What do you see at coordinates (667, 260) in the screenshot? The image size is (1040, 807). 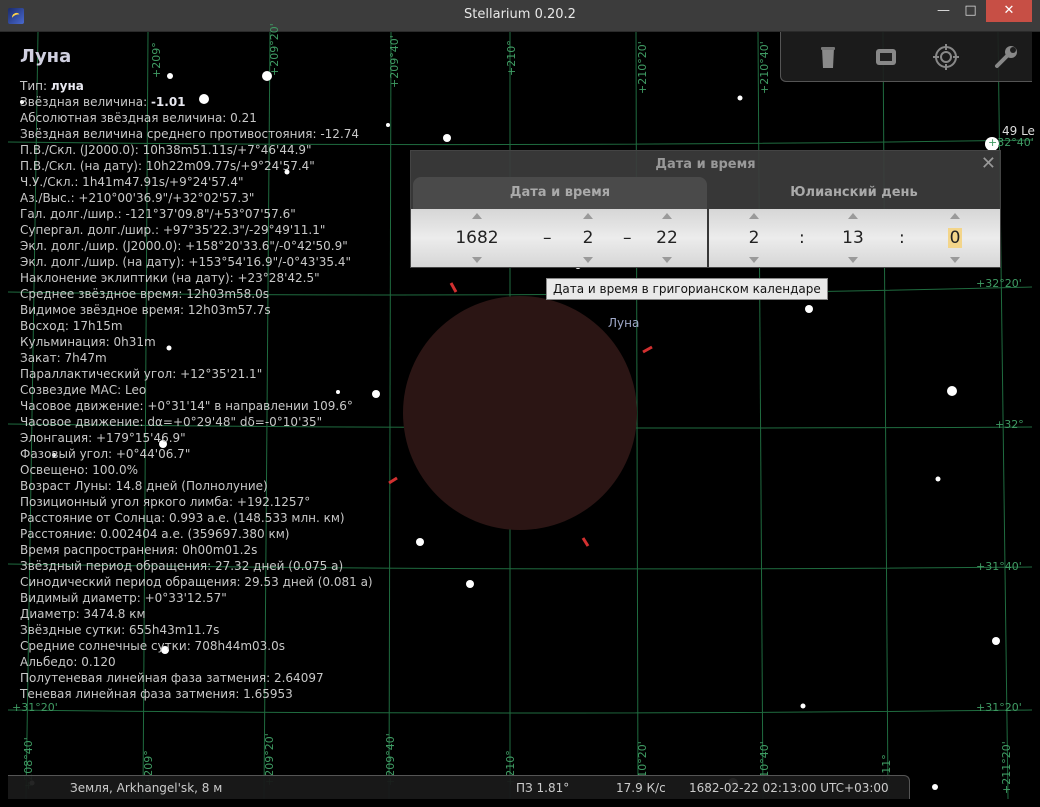 I see `day-down-arrow-icon` at bounding box center [667, 260].